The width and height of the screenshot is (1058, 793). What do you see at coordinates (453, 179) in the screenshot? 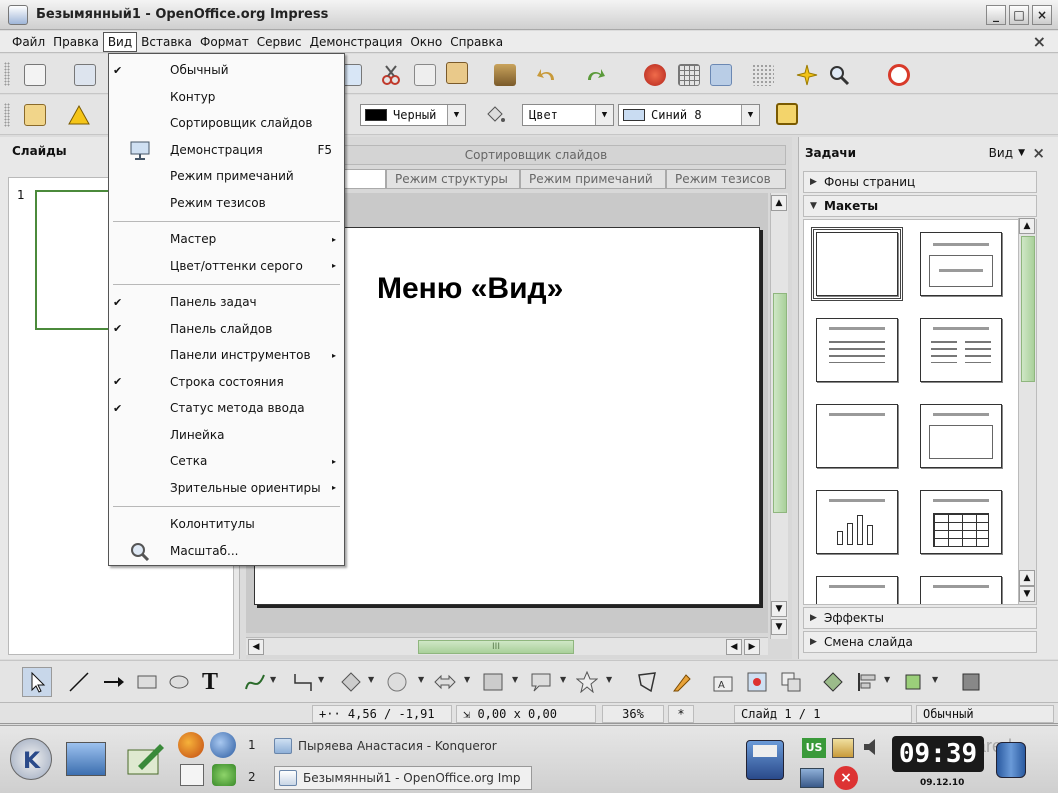
I see `tab-outline: Режим структуры` at bounding box center [453, 179].